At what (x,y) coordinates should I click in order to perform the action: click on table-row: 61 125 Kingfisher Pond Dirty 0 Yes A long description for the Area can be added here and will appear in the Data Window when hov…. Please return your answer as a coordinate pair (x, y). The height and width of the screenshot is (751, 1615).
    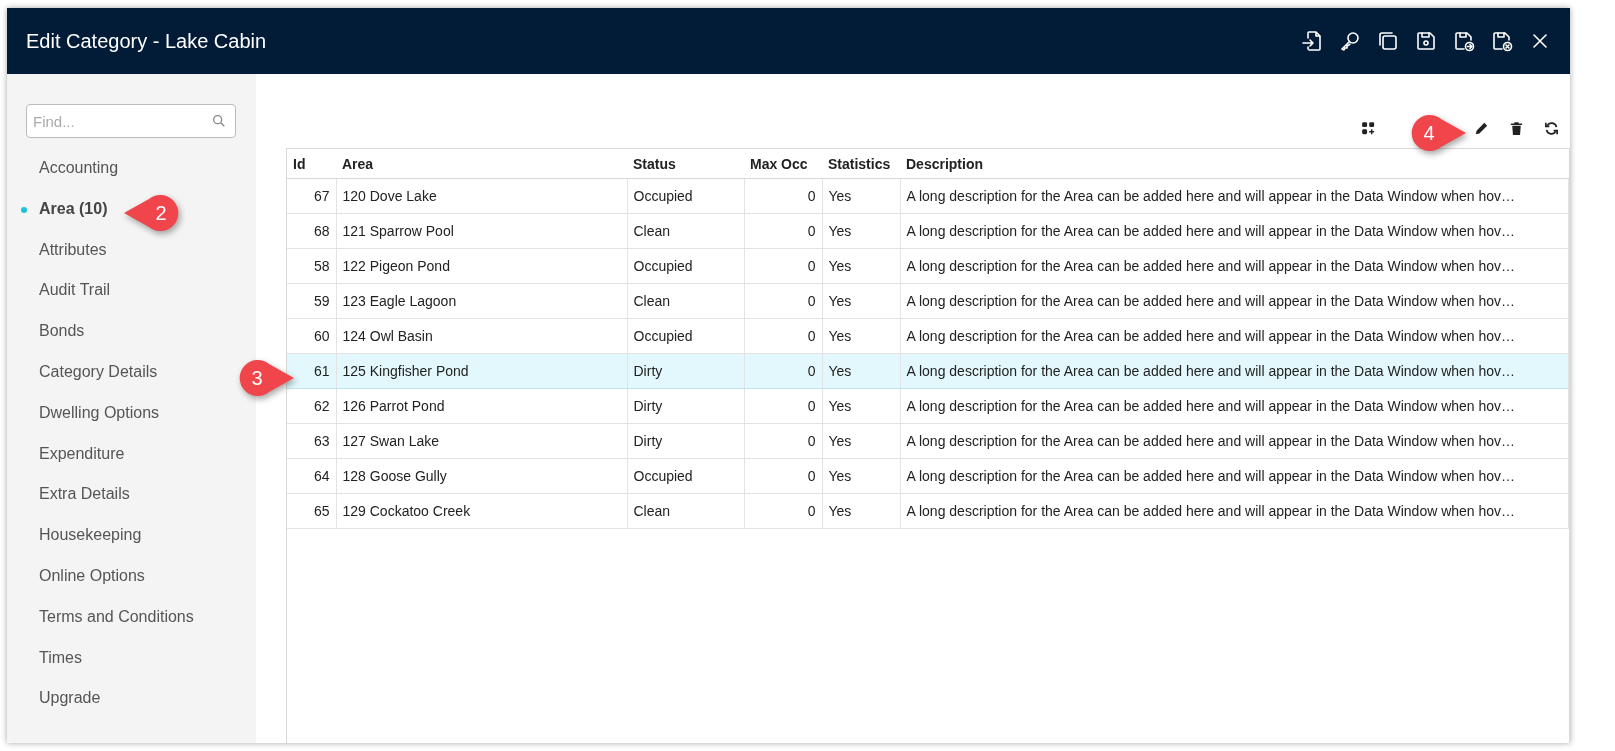
    Looking at the image, I should click on (928, 371).